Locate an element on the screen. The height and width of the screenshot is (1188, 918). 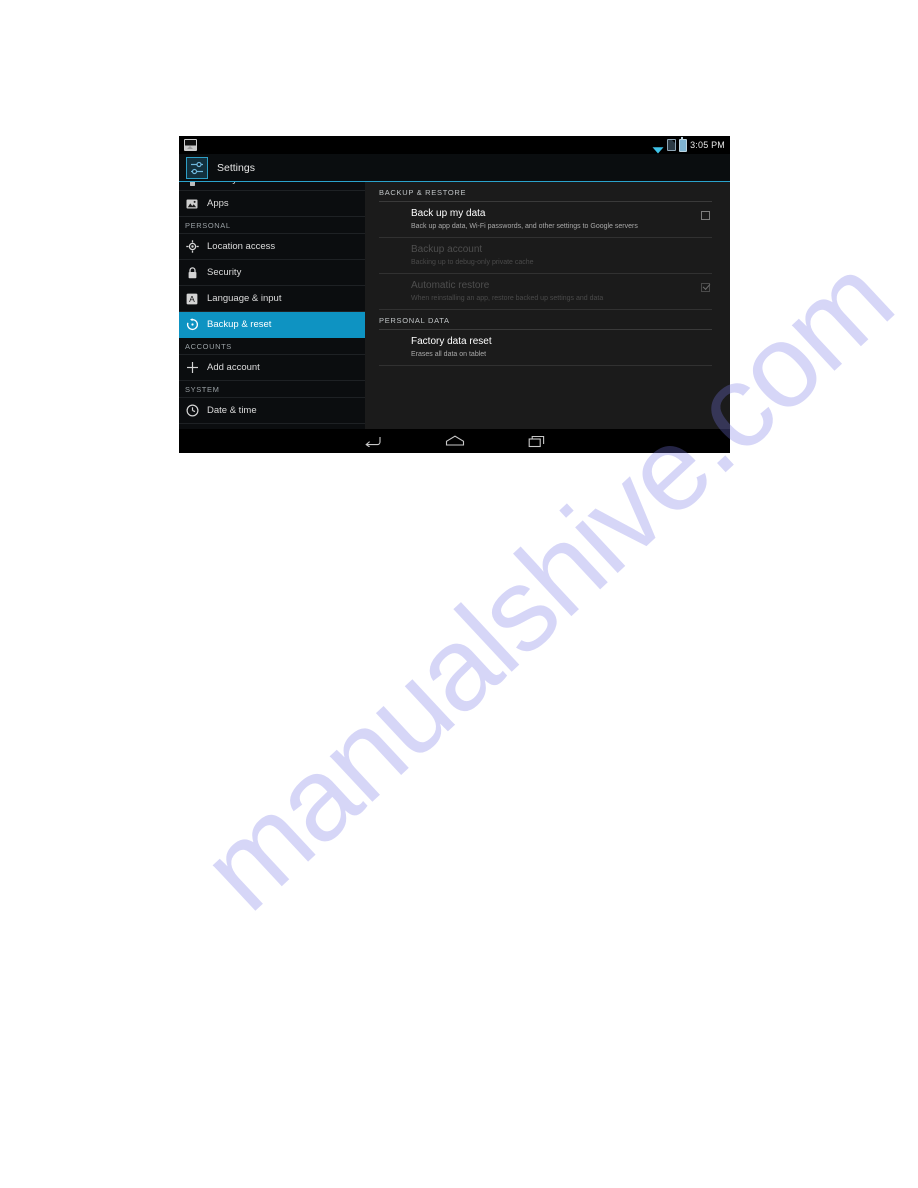
svg-text: A is located at coordinates (192, 299).